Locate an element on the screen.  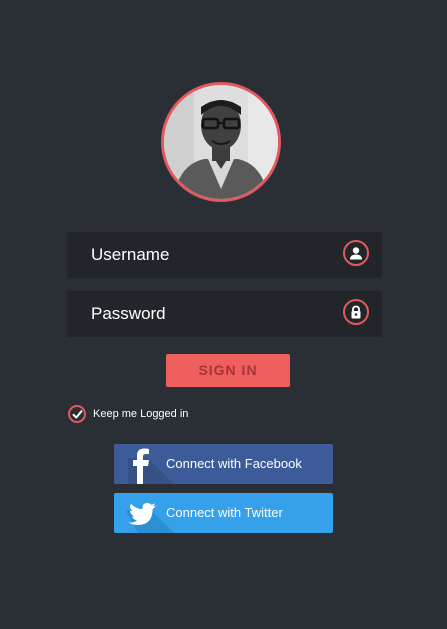
user-portrait is located at coordinates (221, 142).